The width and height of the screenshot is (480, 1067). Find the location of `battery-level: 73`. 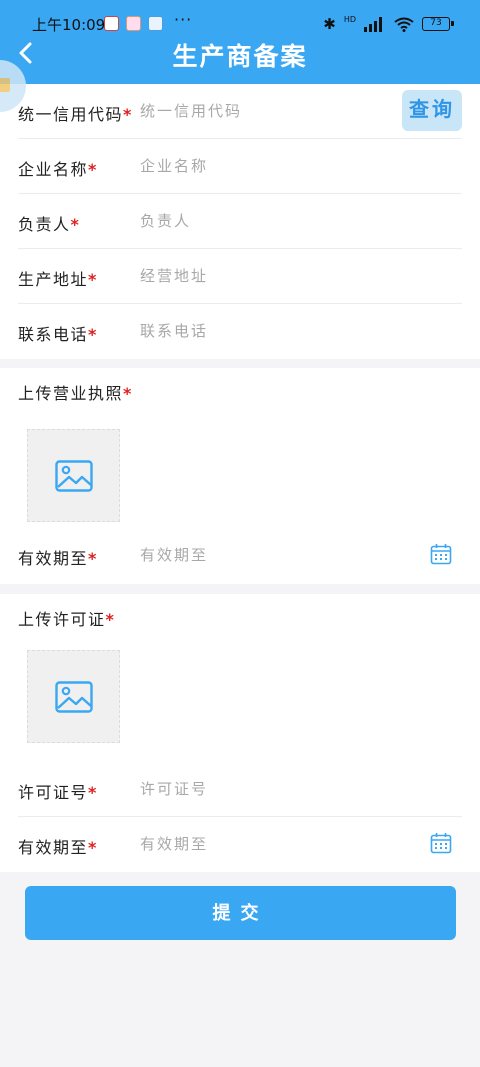

battery-level: 73 is located at coordinates (436, 23).